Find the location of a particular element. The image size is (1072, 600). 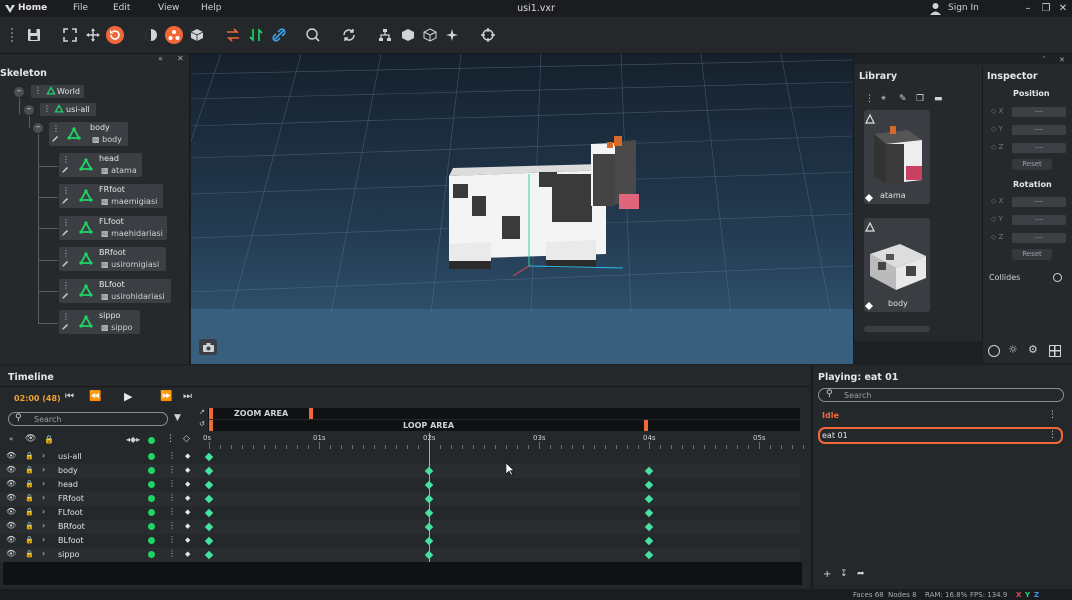

toolbar-grip is located at coordinates (13, 35).